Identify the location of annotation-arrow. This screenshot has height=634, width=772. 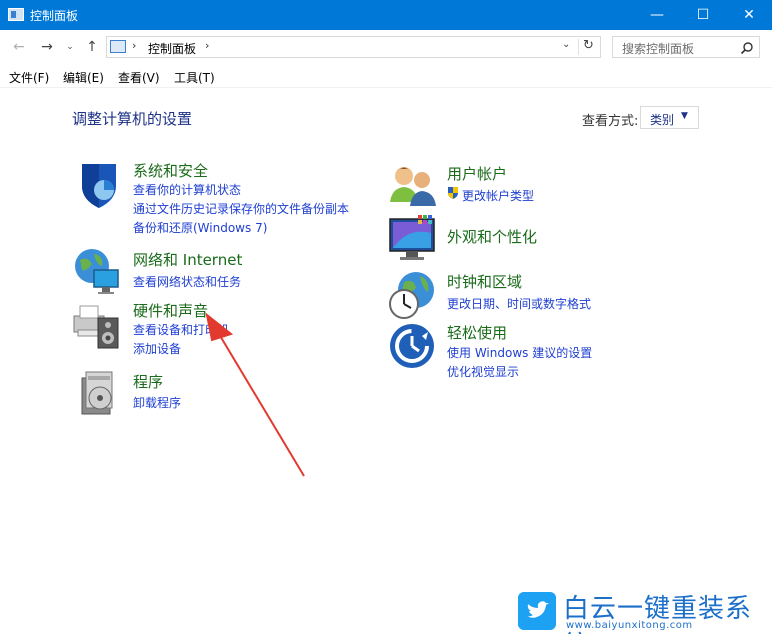
(255, 394).